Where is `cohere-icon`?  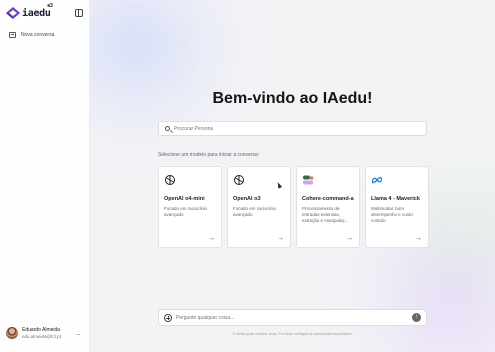
cohere-icon is located at coordinates (308, 180).